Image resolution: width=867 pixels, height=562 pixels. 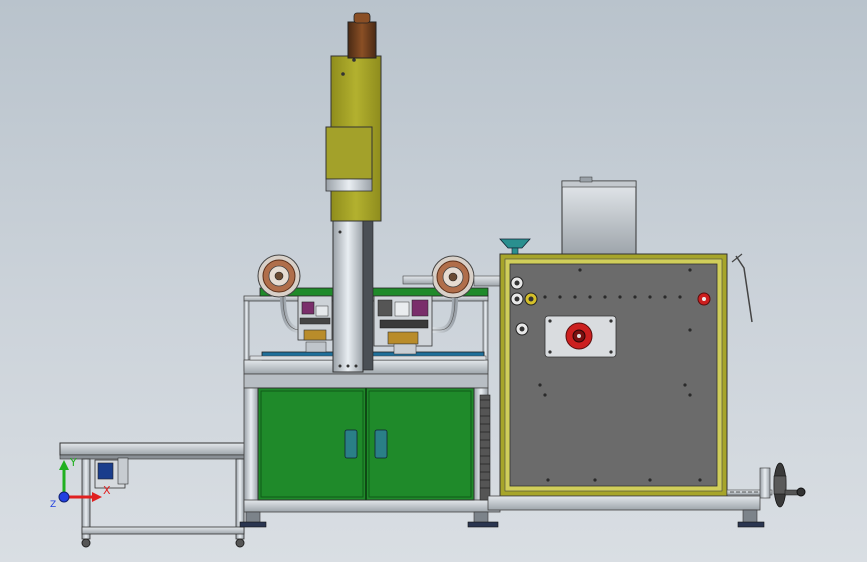 What do you see at coordinates (351, 444) in the screenshot?
I see `cabinet-door-handle-left` at bounding box center [351, 444].